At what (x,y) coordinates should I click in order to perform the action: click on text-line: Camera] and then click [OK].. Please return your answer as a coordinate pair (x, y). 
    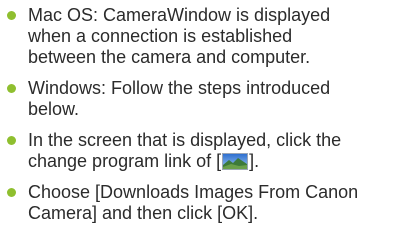
    Looking at the image, I should click on (143, 213).